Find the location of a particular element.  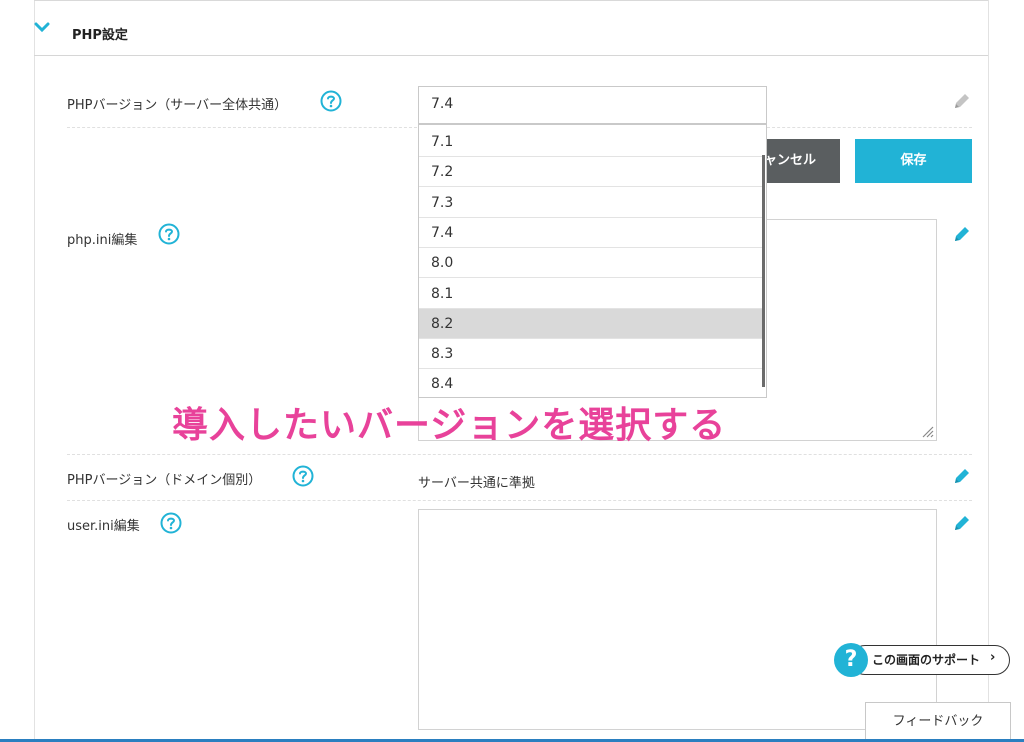

support-label: この画面のサポート is located at coordinates (926, 660).